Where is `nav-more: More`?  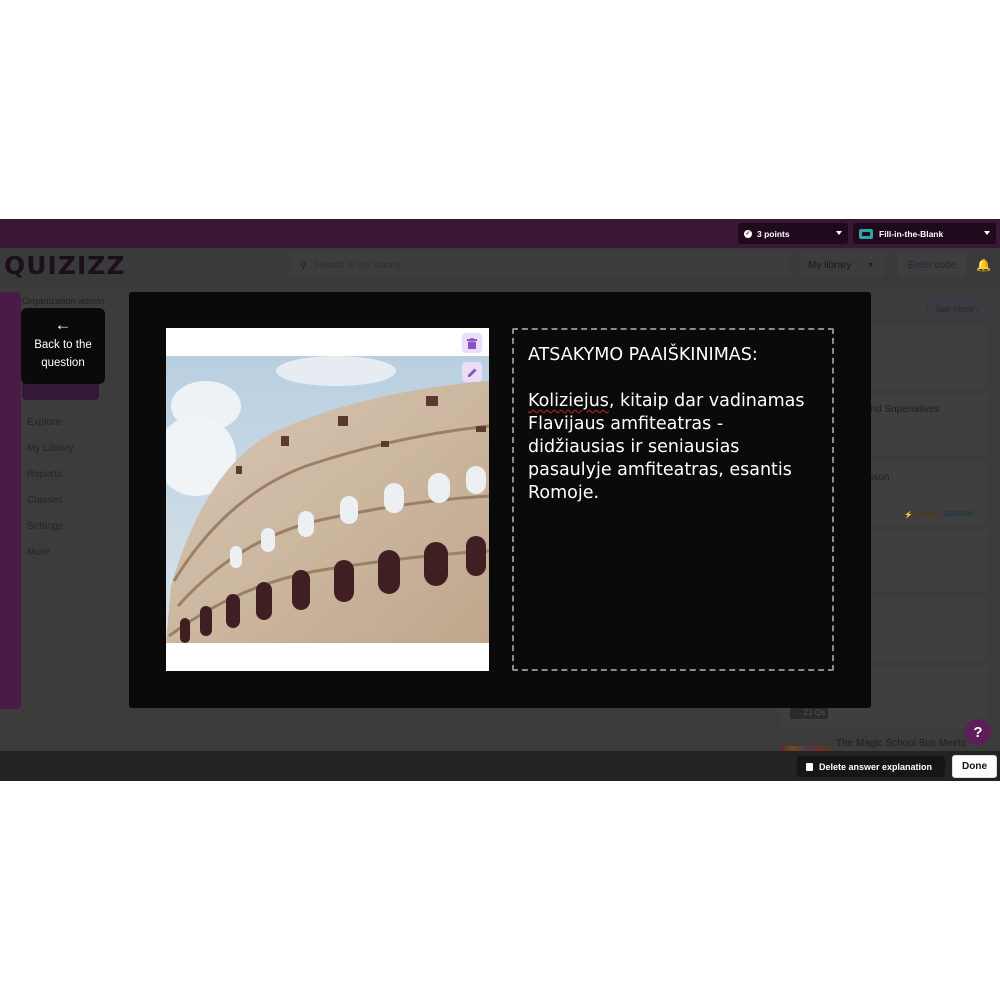
nav-more: More is located at coordinates (38, 552).